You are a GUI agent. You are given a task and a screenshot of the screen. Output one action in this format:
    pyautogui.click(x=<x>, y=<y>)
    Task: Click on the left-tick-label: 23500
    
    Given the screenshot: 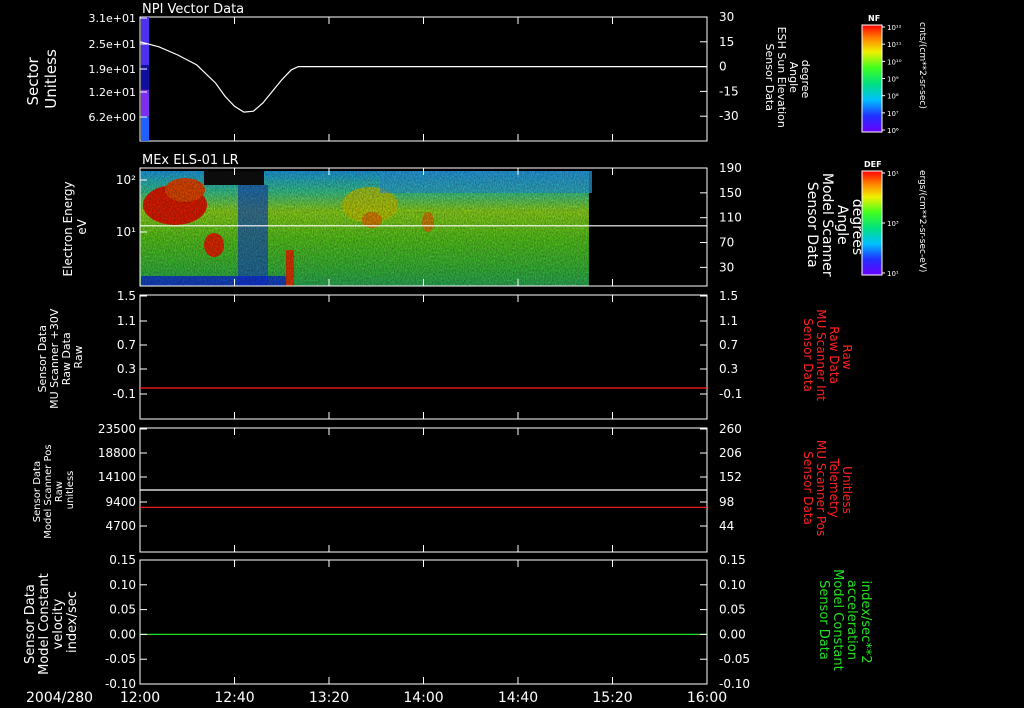 What is the action you would take?
    pyautogui.click(x=117, y=429)
    